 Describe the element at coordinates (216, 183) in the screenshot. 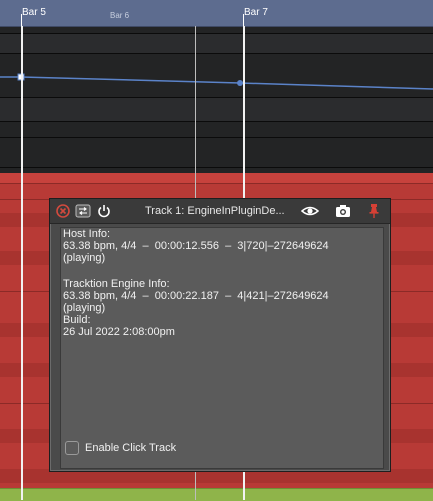

I see `clip-band-line` at that location.